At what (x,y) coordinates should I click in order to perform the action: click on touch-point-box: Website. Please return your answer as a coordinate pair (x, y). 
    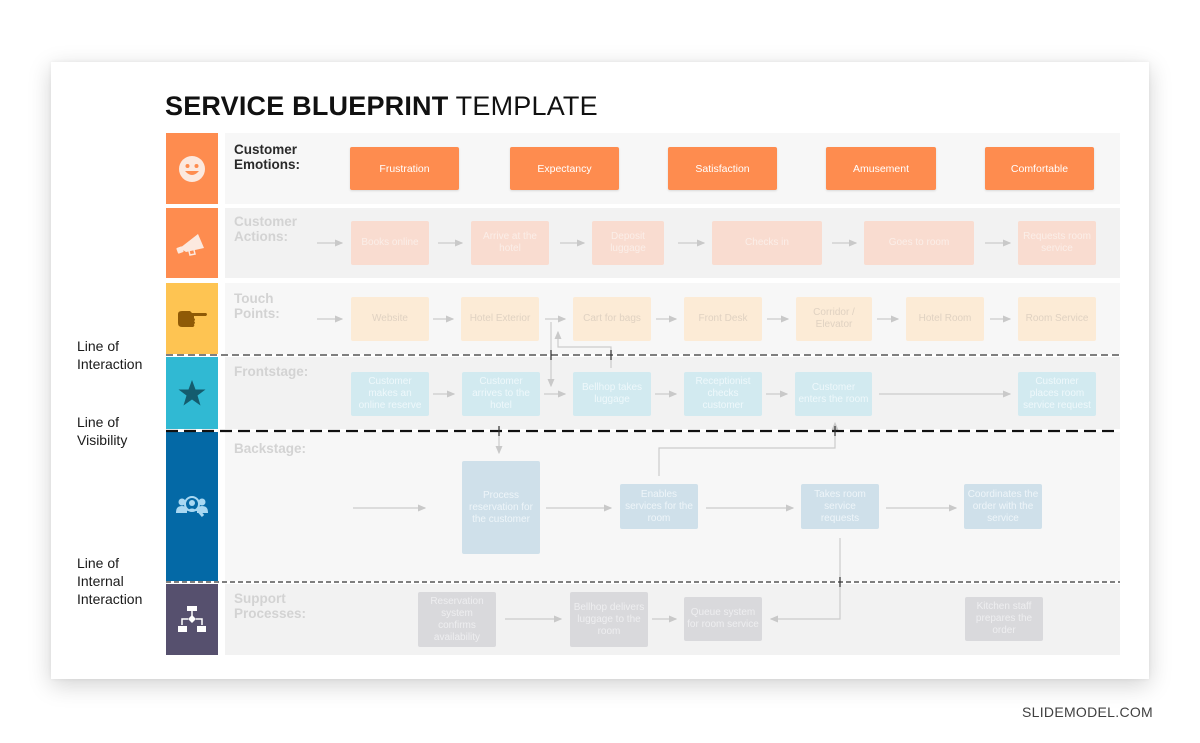
    Looking at the image, I should click on (390, 319).